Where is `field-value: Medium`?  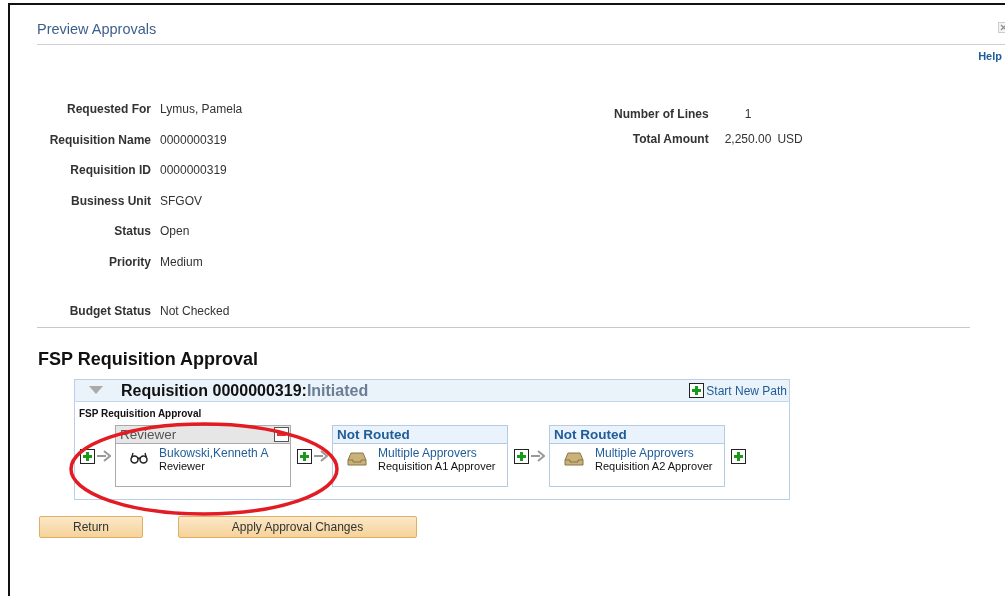 field-value: Medium is located at coordinates (182, 262).